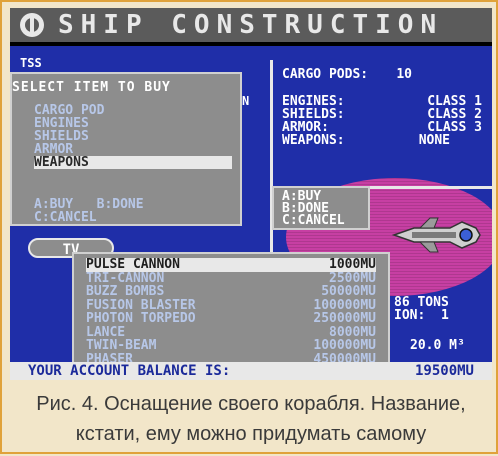 The height and width of the screenshot is (456, 498). What do you see at coordinates (231, 278) in the screenshot?
I see `weapon-item: TRI-CANNON 2500MU` at bounding box center [231, 278].